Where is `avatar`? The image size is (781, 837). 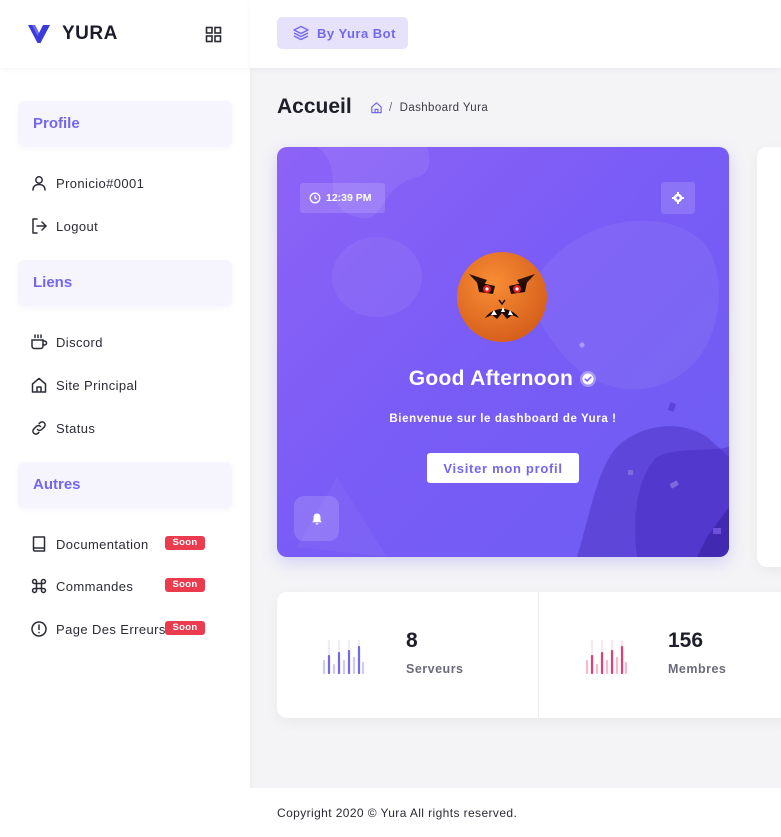
avatar is located at coordinates (502, 297).